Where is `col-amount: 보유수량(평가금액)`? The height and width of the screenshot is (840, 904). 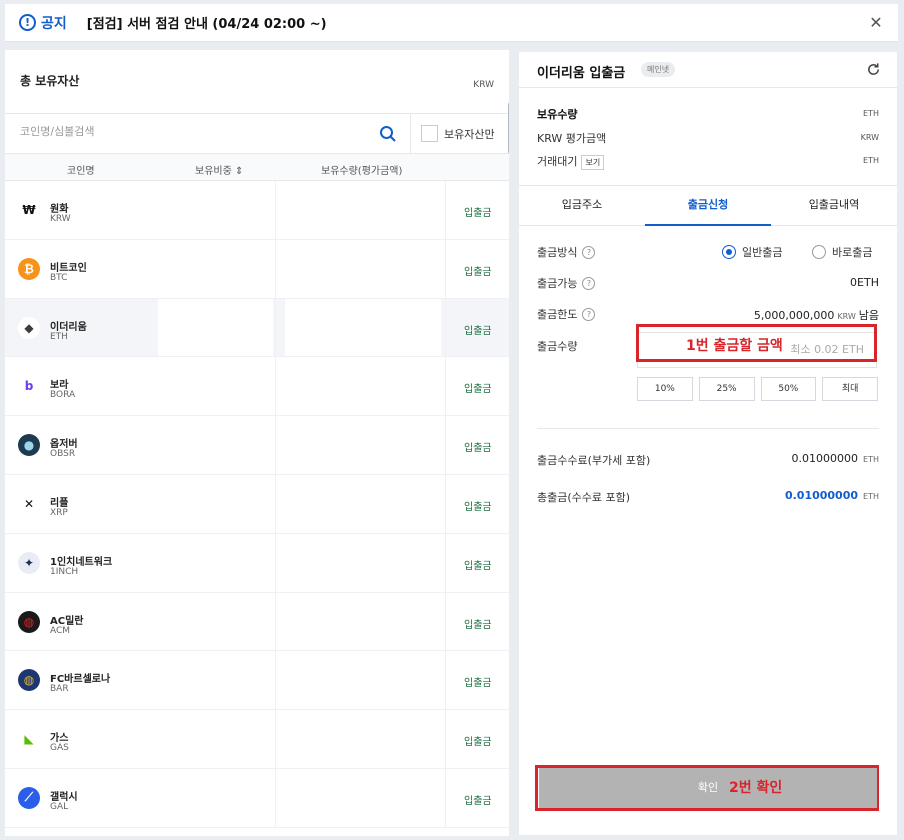 col-amount: 보유수량(평가금액) is located at coordinates (361, 169).